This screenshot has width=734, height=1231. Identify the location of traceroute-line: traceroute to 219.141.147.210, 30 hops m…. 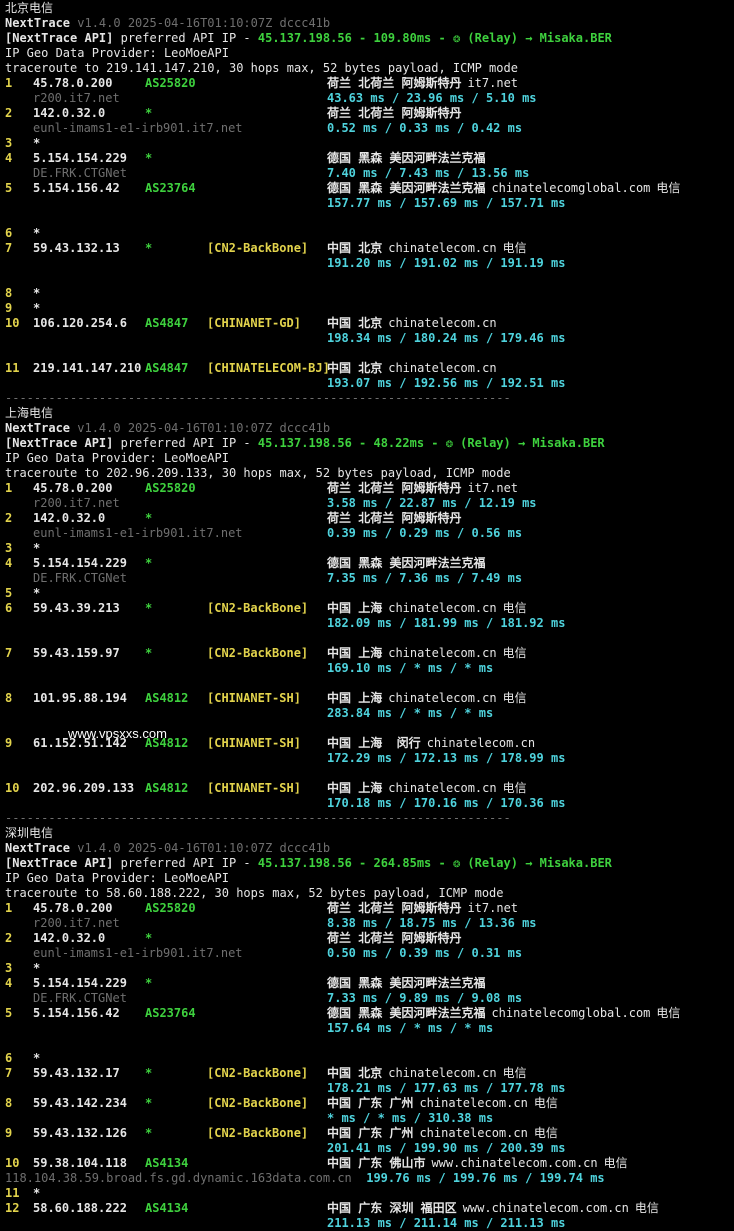
(369, 68).